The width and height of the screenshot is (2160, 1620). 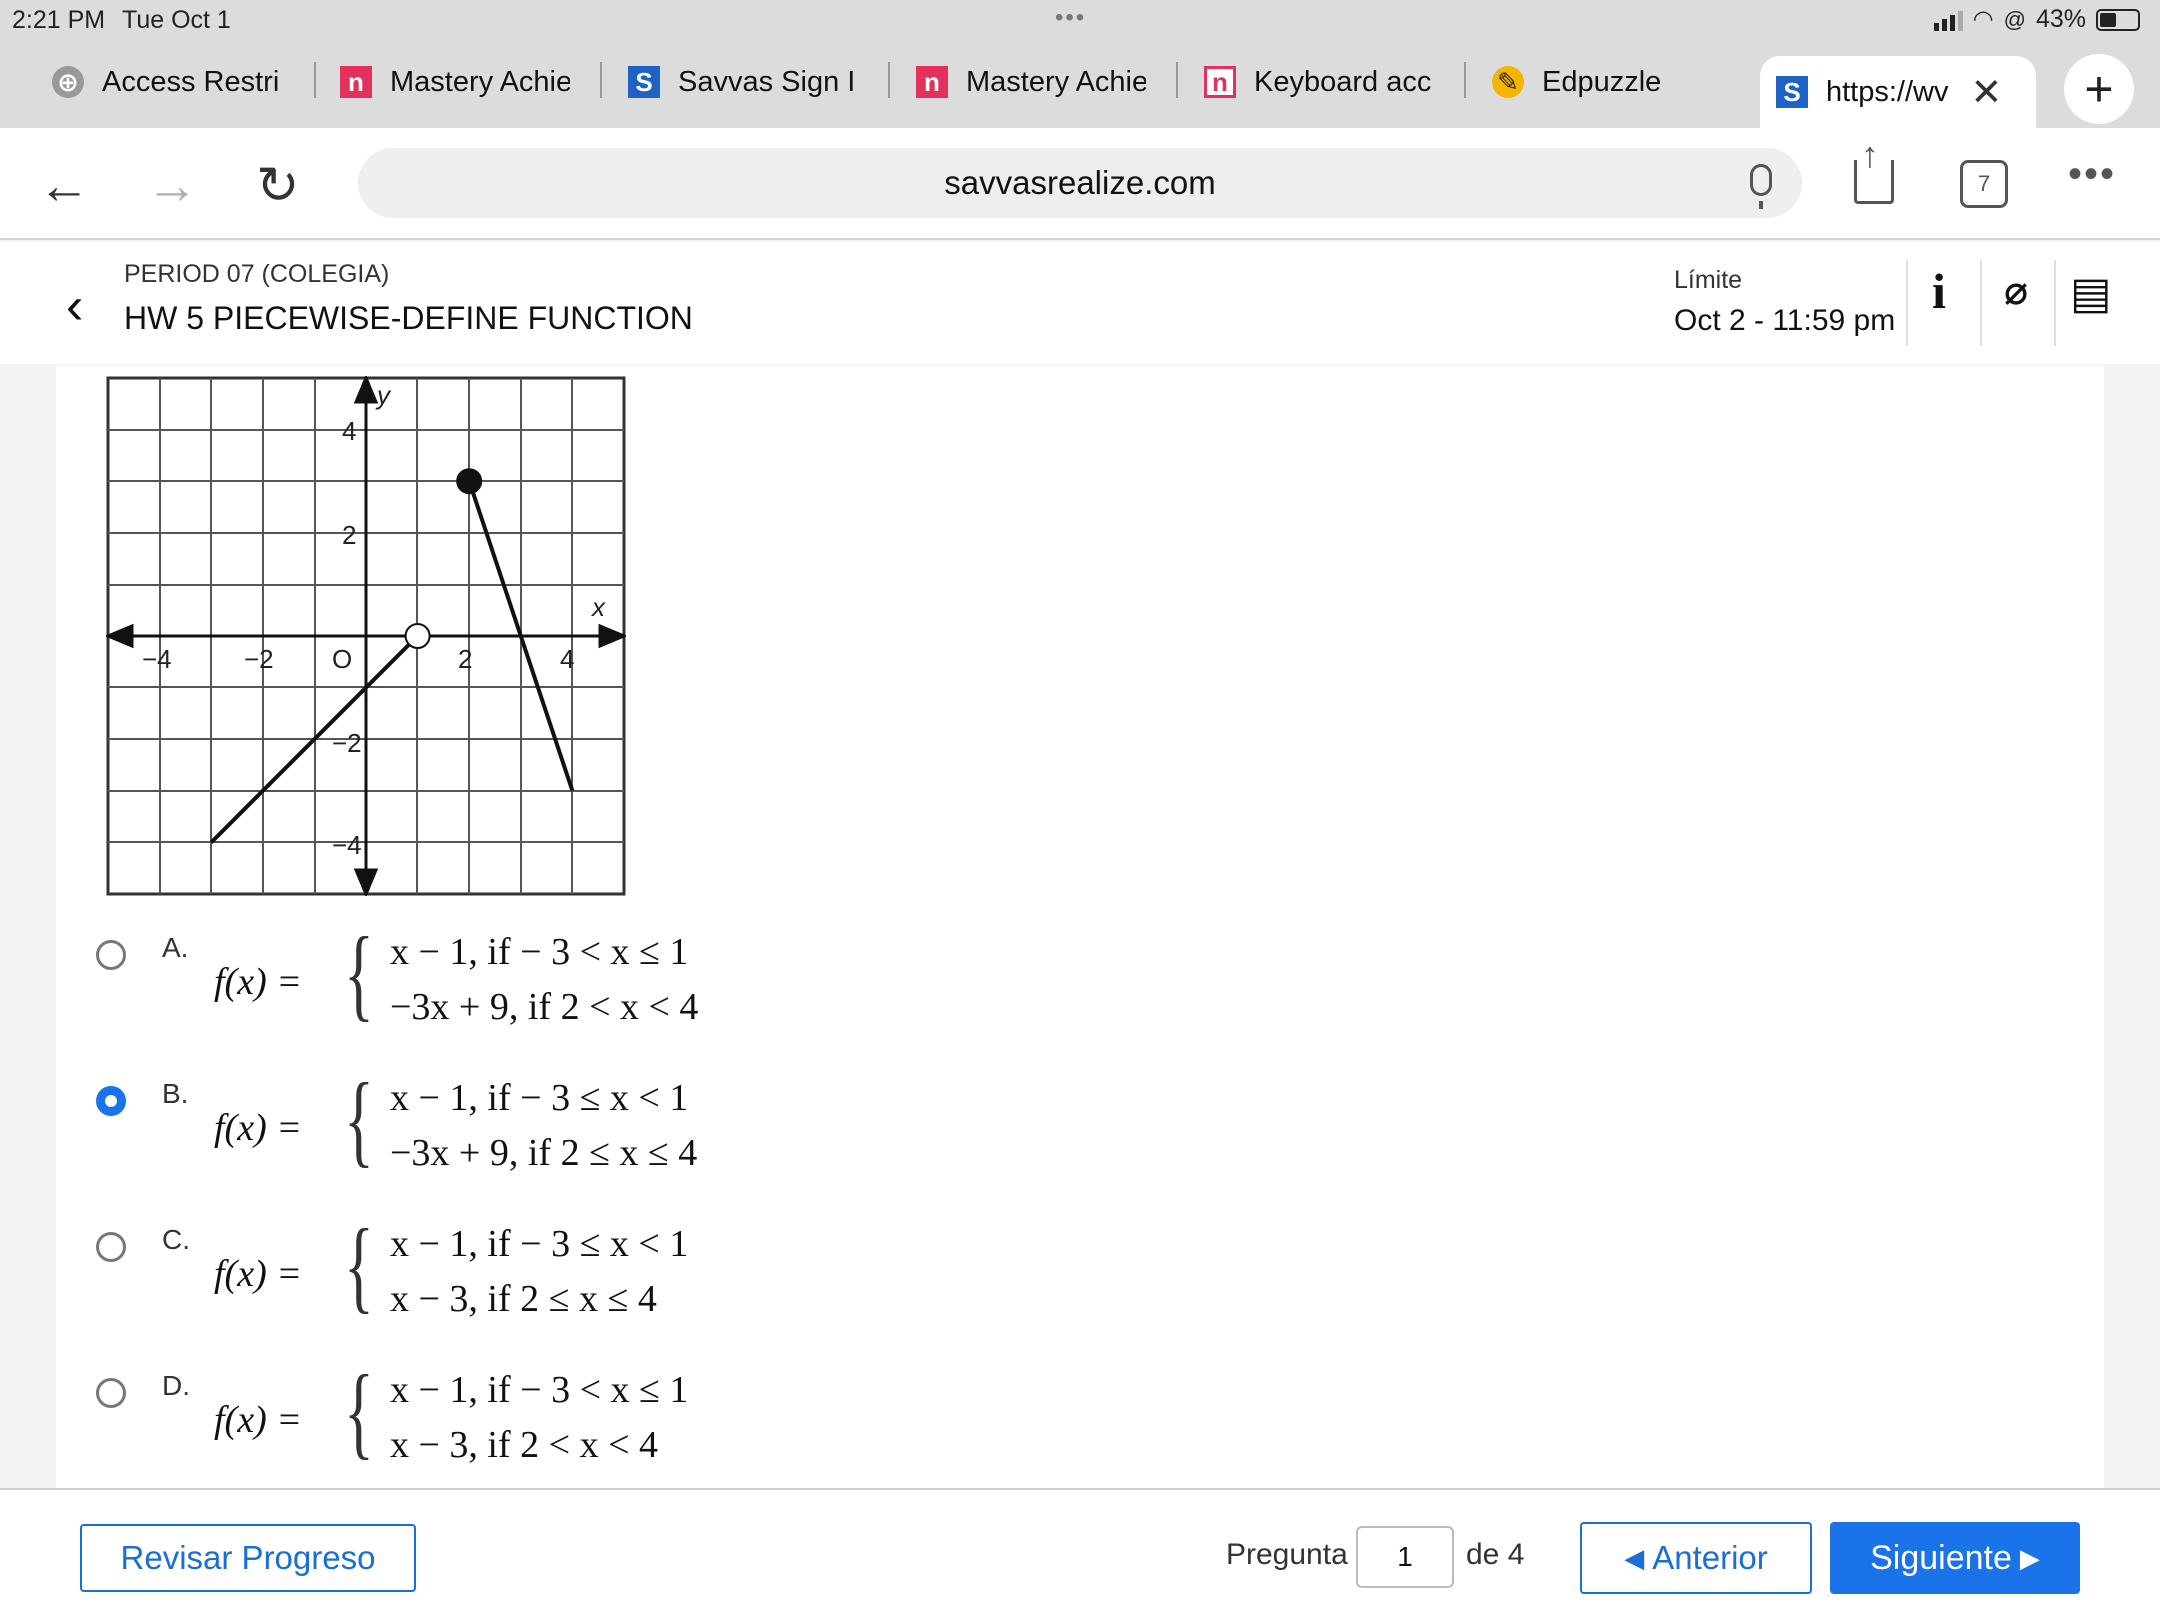 I want to click on caret-left-icon: ◀, so click(x=1634, y=1557).